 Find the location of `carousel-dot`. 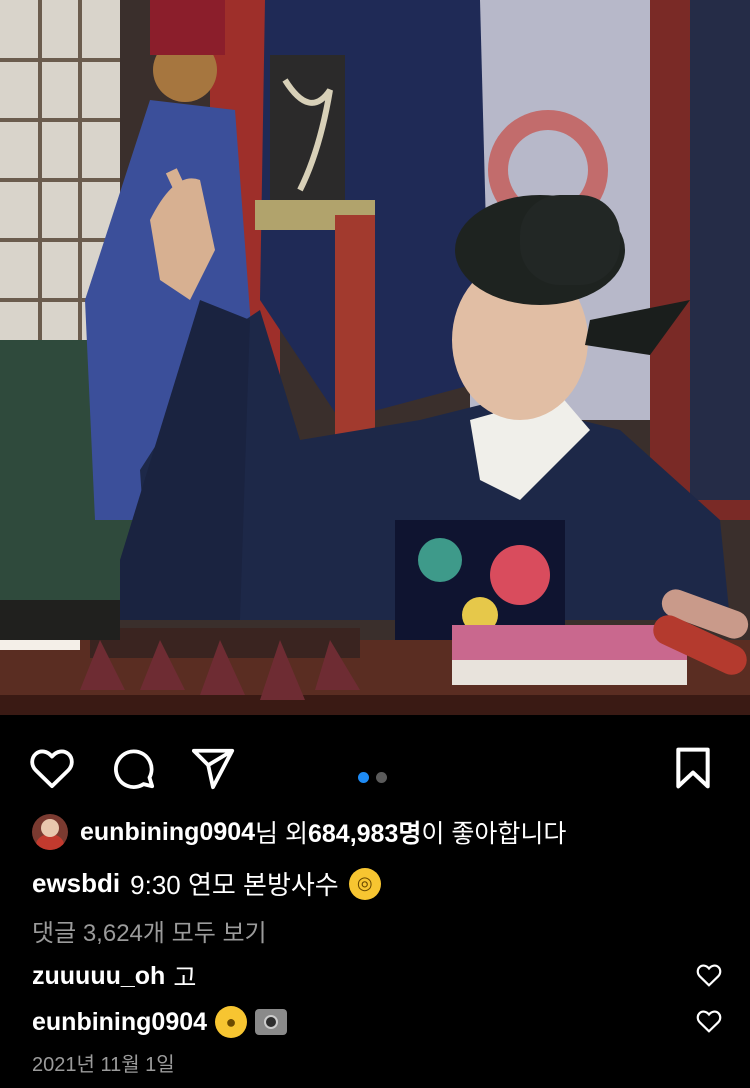

carousel-dot is located at coordinates (381, 777).